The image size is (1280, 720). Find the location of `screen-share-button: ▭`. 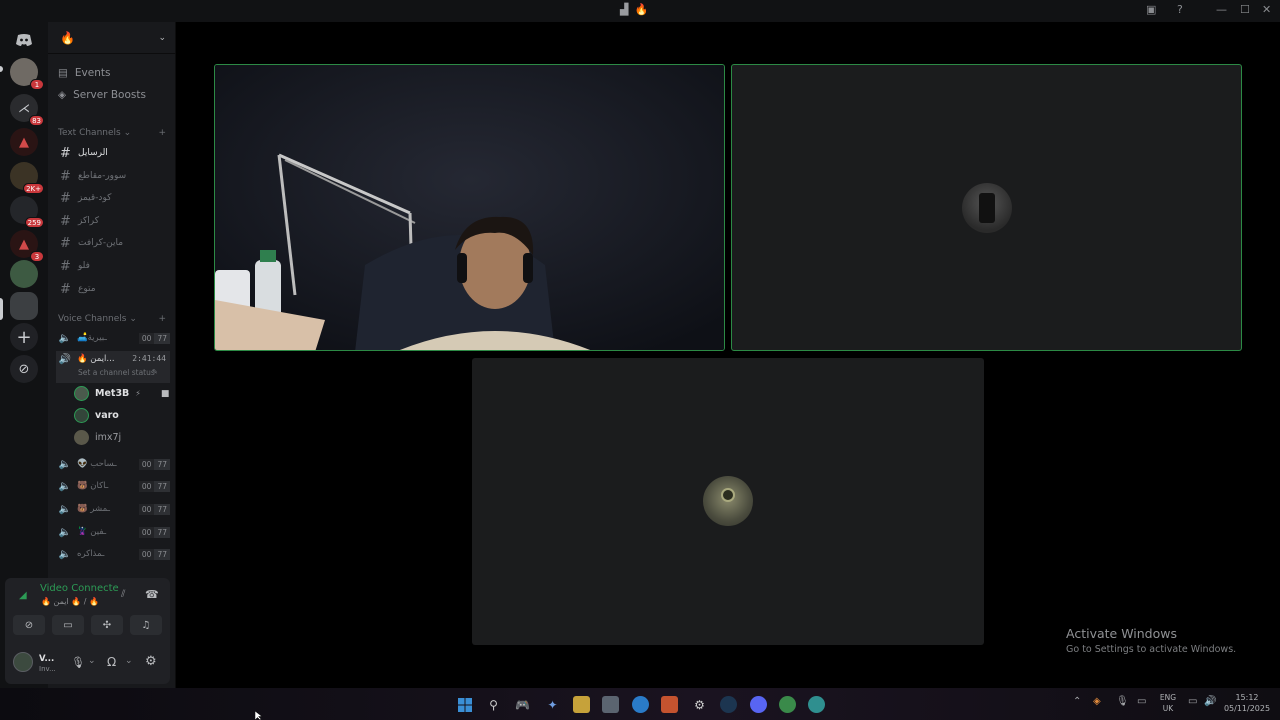

screen-share-button: ▭ is located at coordinates (68, 625).